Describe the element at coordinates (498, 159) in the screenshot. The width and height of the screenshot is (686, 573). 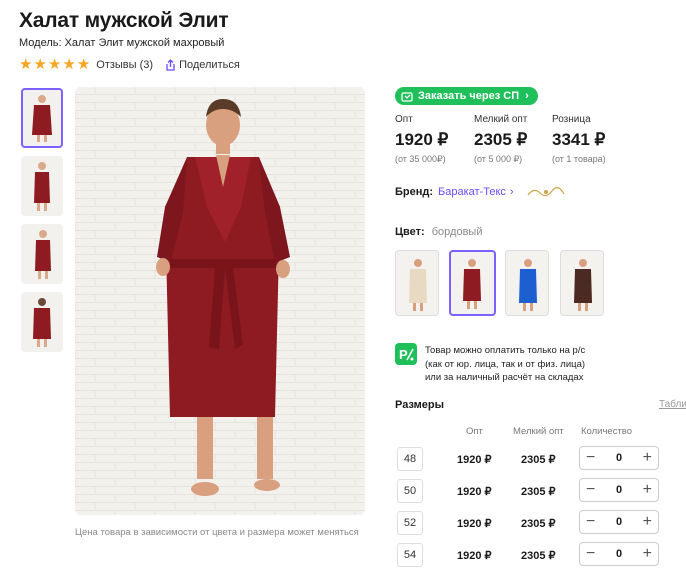
I see `price-note: (от 5 000 ₽)` at that location.